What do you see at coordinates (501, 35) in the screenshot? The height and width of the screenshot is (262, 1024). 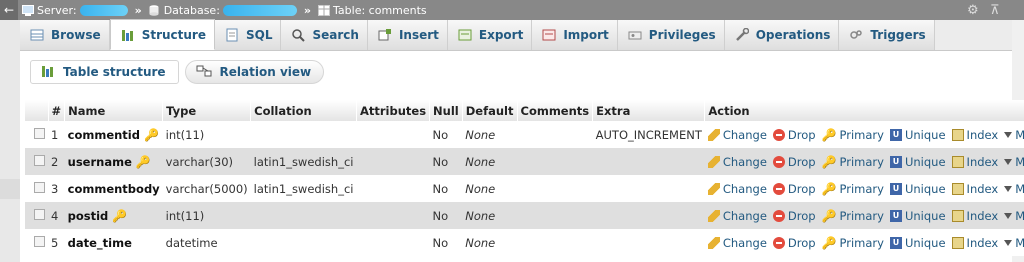 I see `tab-label: Export` at bounding box center [501, 35].